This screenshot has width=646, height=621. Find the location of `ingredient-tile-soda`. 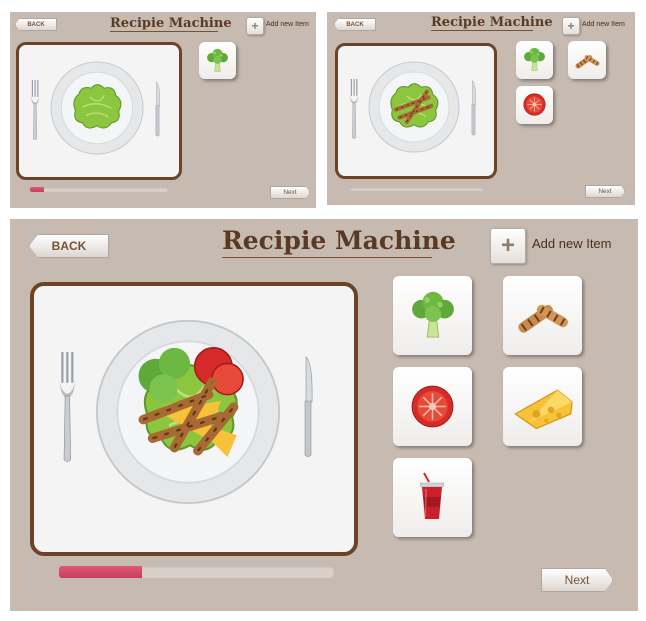

ingredient-tile-soda is located at coordinates (432, 497).